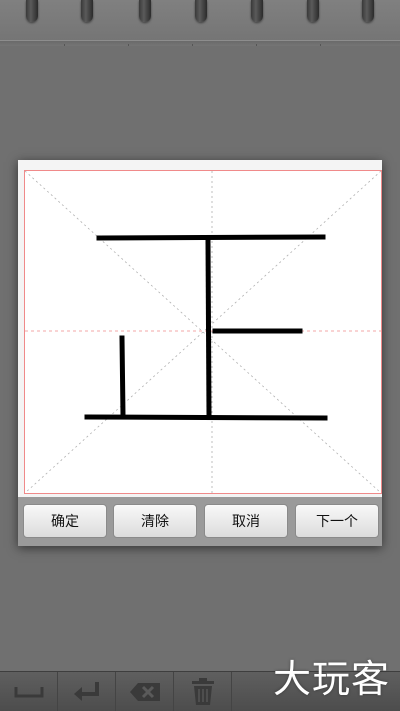  Describe the element at coordinates (200, 521) in the screenshot. I see `dialog-button-row: 确定 清除 取消 下一个` at that location.